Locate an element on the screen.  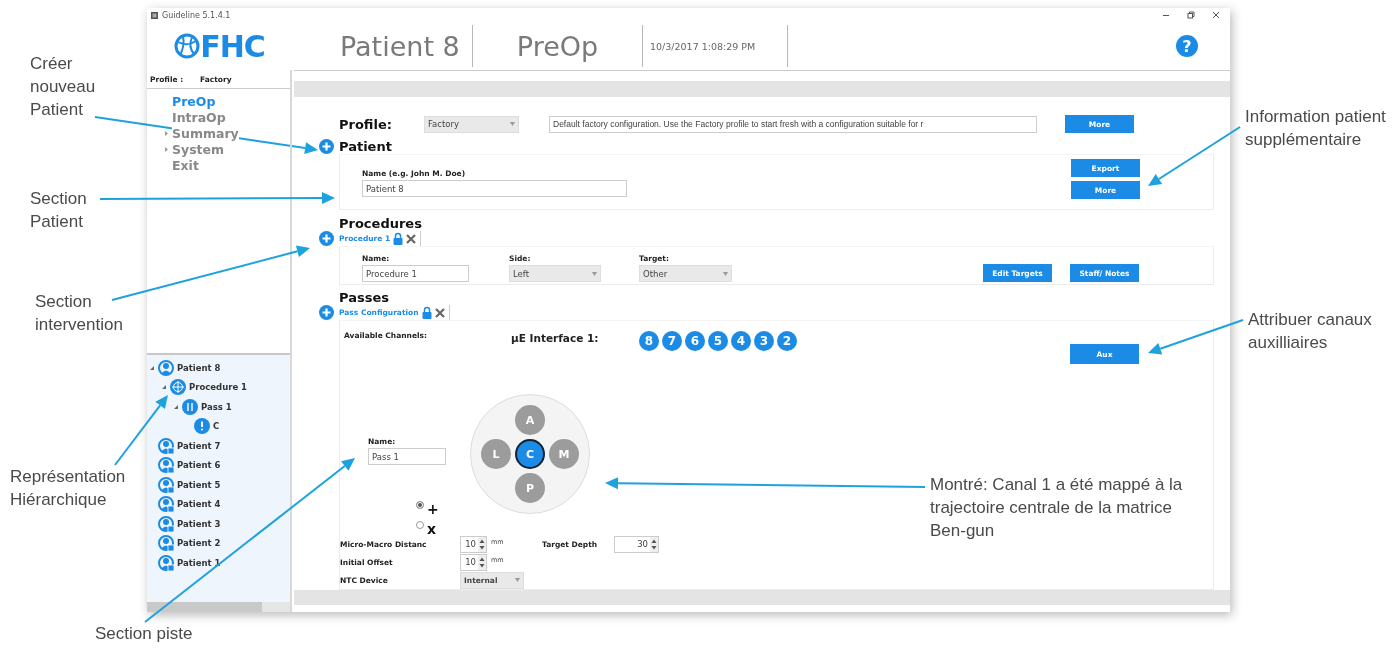
callout-text: Information patient supplémentaire is located at coordinates (1316, 128).